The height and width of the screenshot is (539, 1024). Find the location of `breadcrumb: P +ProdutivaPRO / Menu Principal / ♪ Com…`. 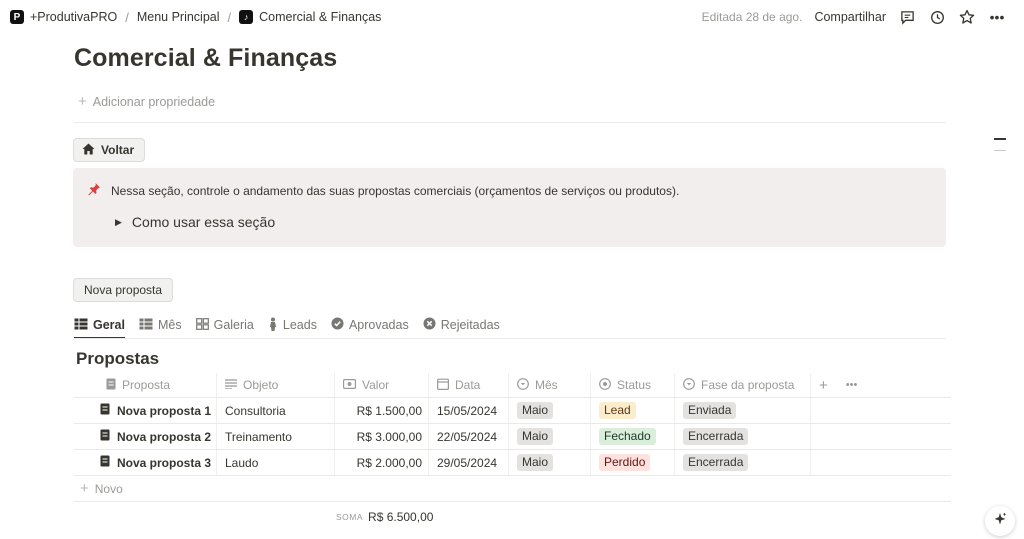

breadcrumb: P +ProdutivaPRO / Menu Principal / ♪ Com… is located at coordinates (195, 17).